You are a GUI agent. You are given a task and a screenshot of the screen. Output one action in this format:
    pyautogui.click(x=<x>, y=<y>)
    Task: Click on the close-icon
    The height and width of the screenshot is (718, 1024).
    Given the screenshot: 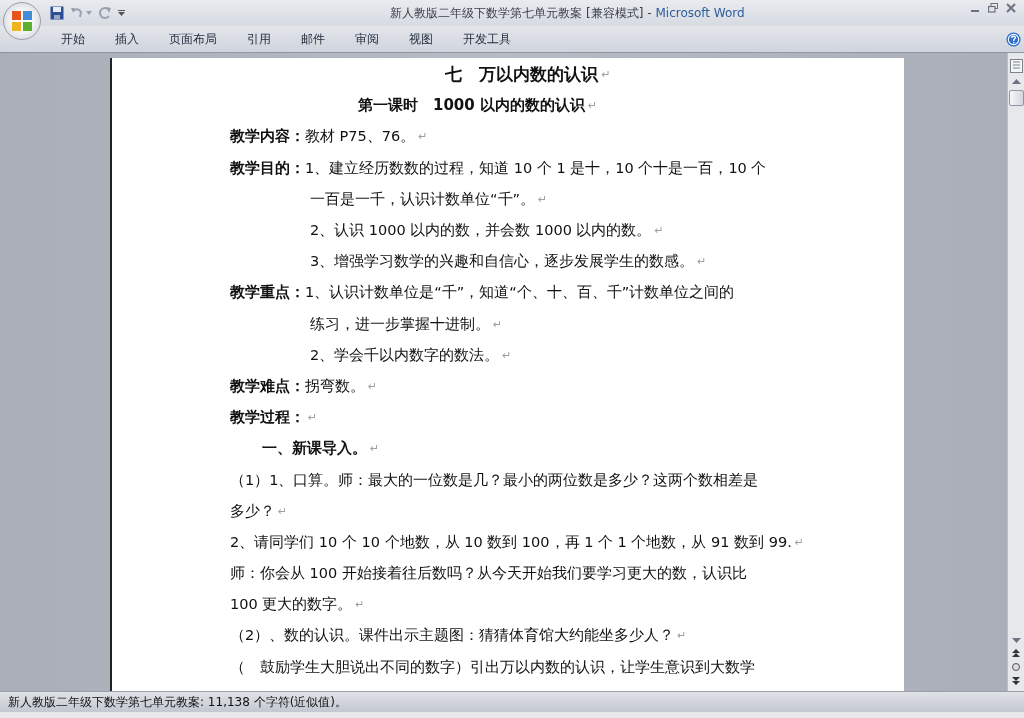 What is the action you would take?
    pyautogui.click(x=1011, y=8)
    